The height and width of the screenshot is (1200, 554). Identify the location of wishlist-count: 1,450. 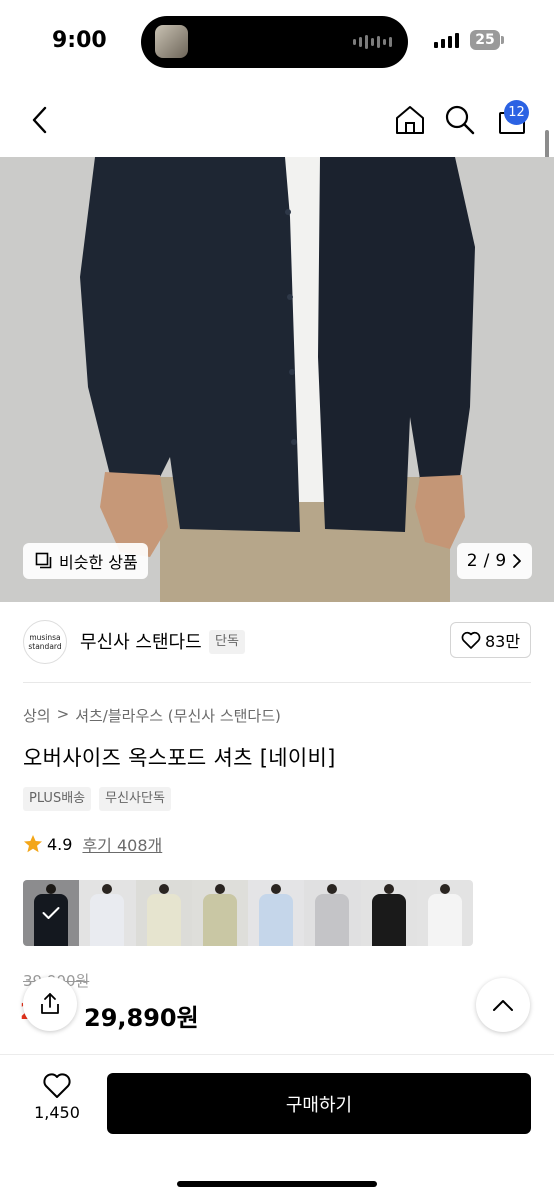
(57, 1112).